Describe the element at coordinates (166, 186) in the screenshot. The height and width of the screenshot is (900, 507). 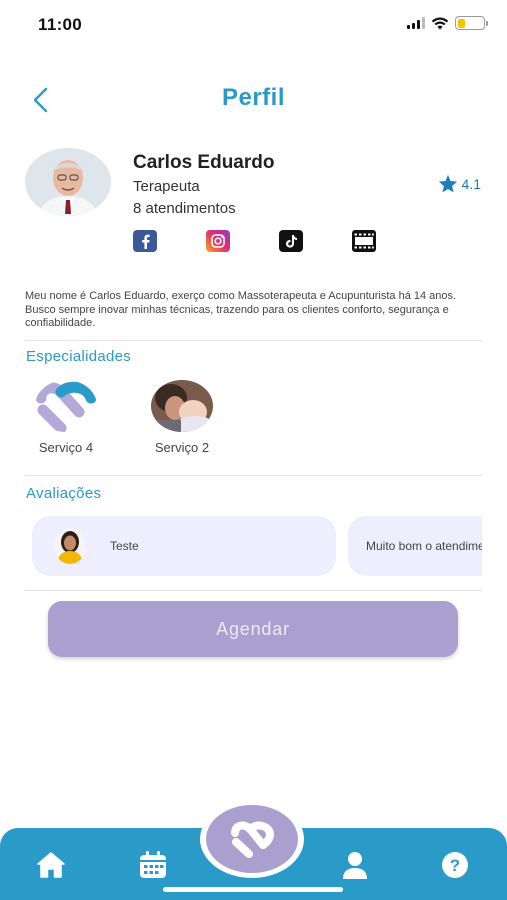
I see `profile-role: Terapeuta` at that location.